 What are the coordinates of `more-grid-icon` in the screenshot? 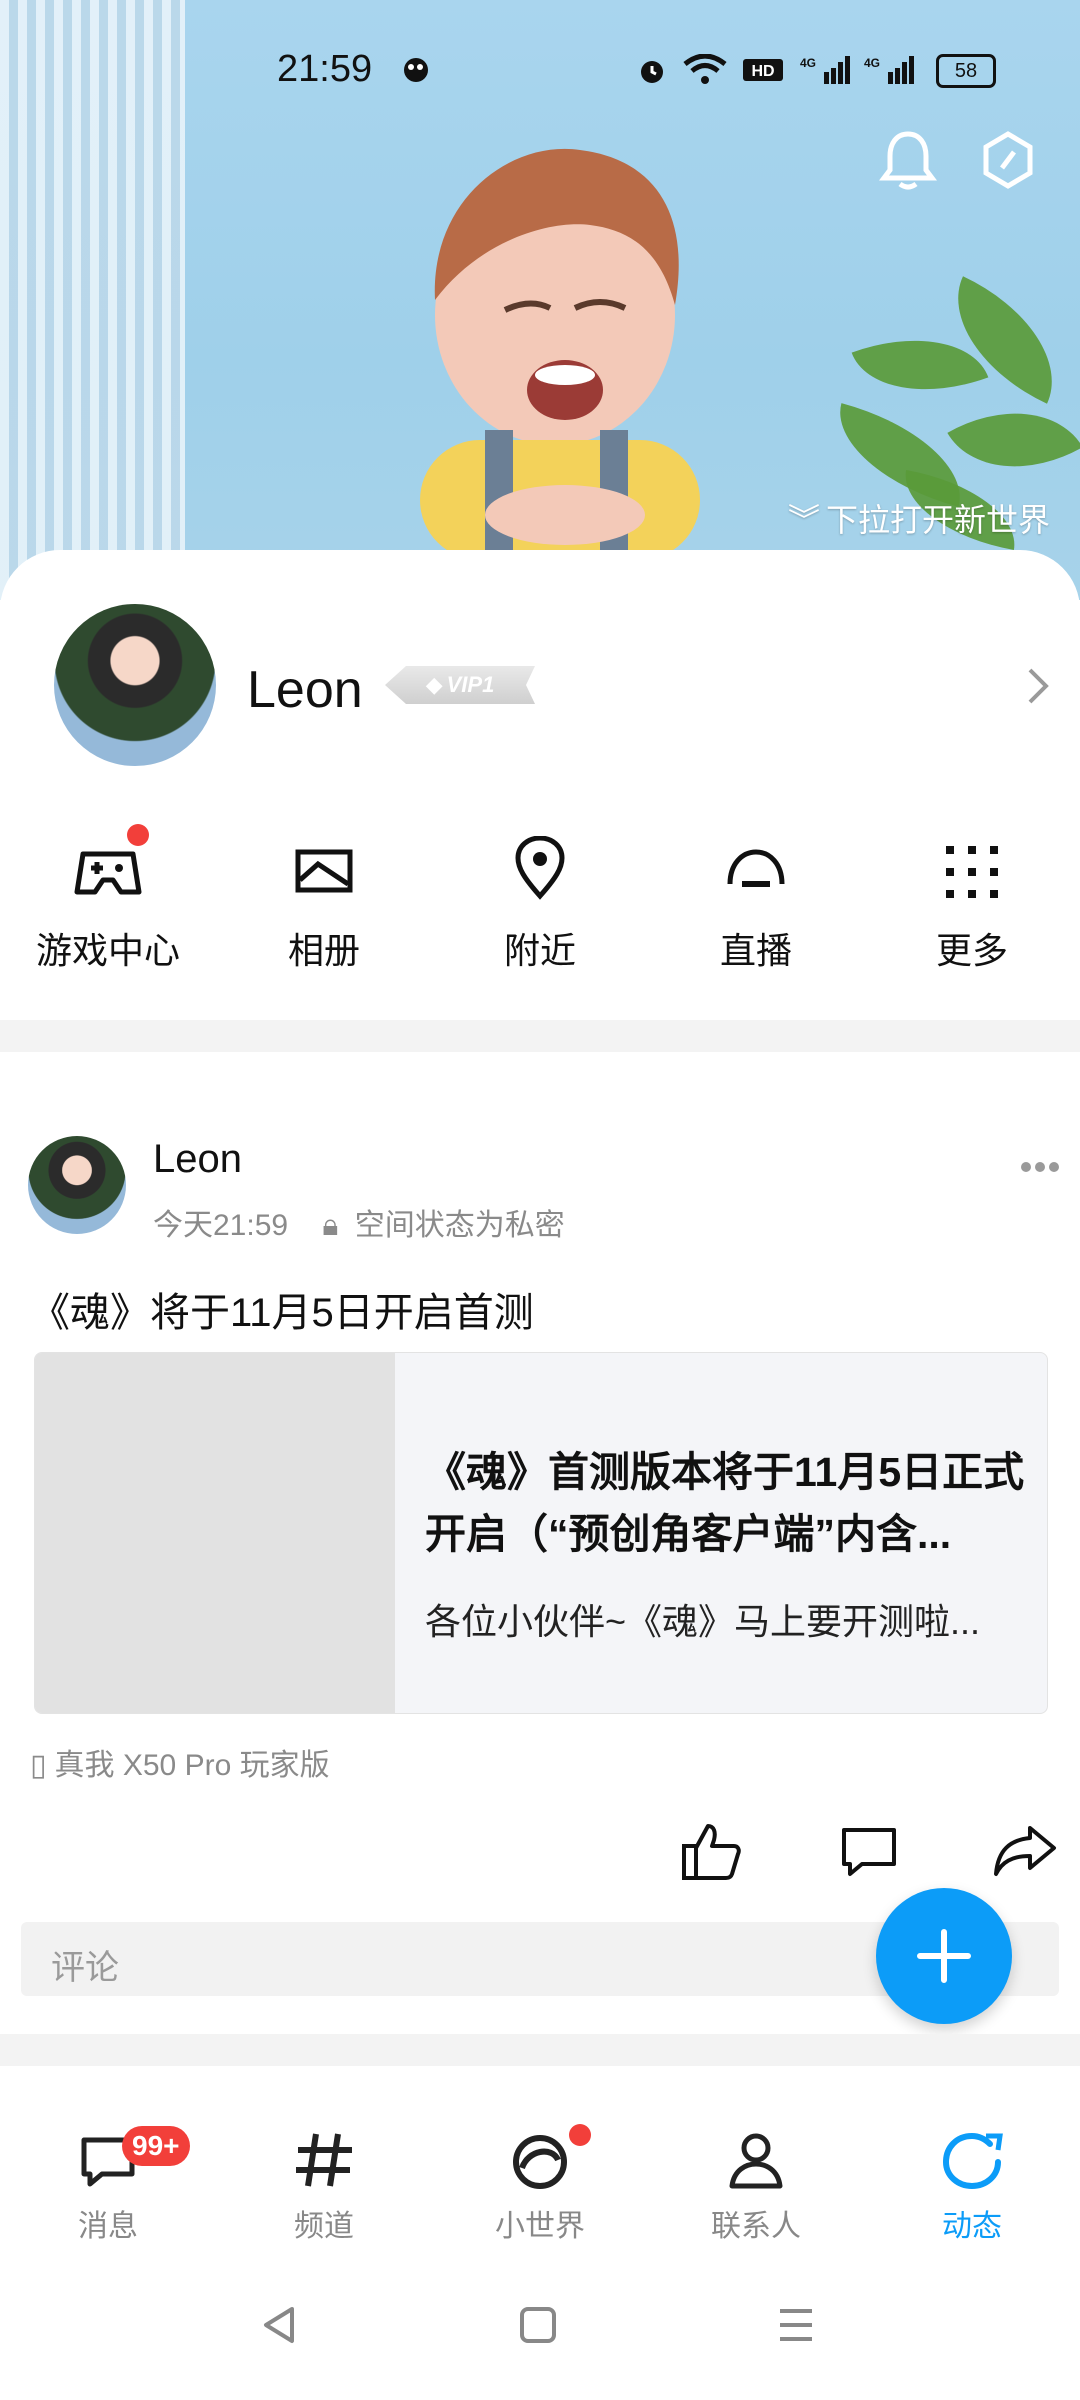 It's located at (972, 865).